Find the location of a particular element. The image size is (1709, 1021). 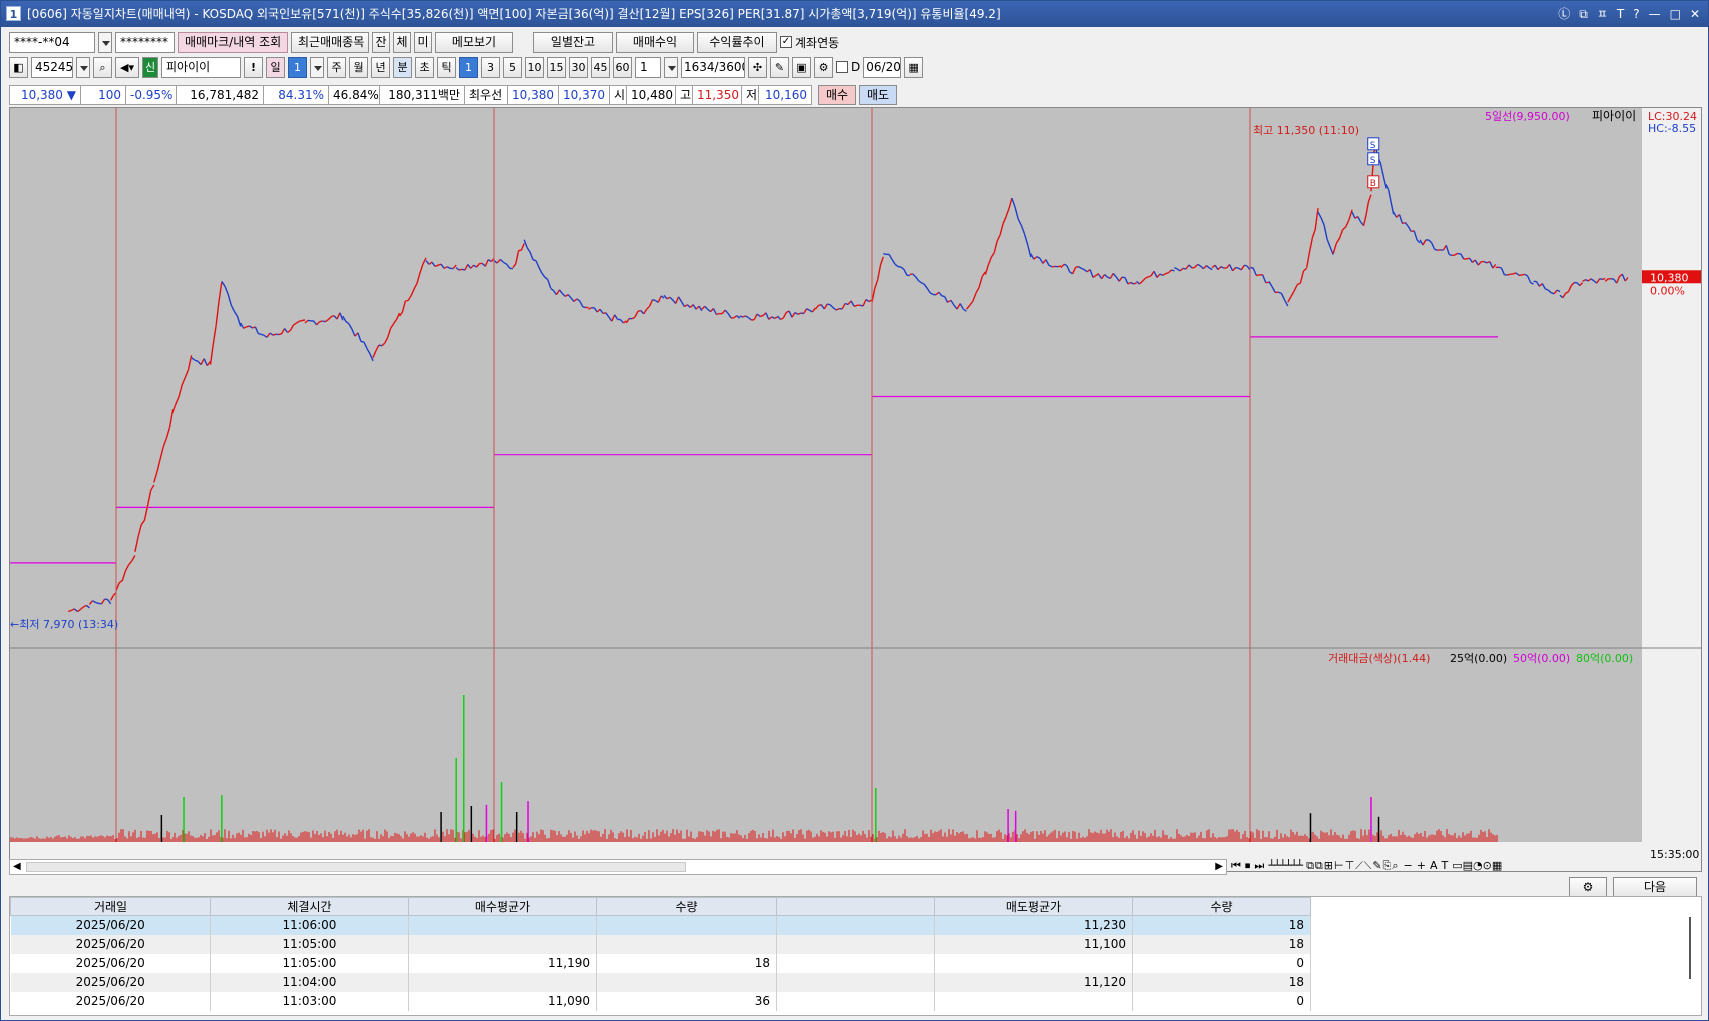

password-input: ******** is located at coordinates (145, 42).